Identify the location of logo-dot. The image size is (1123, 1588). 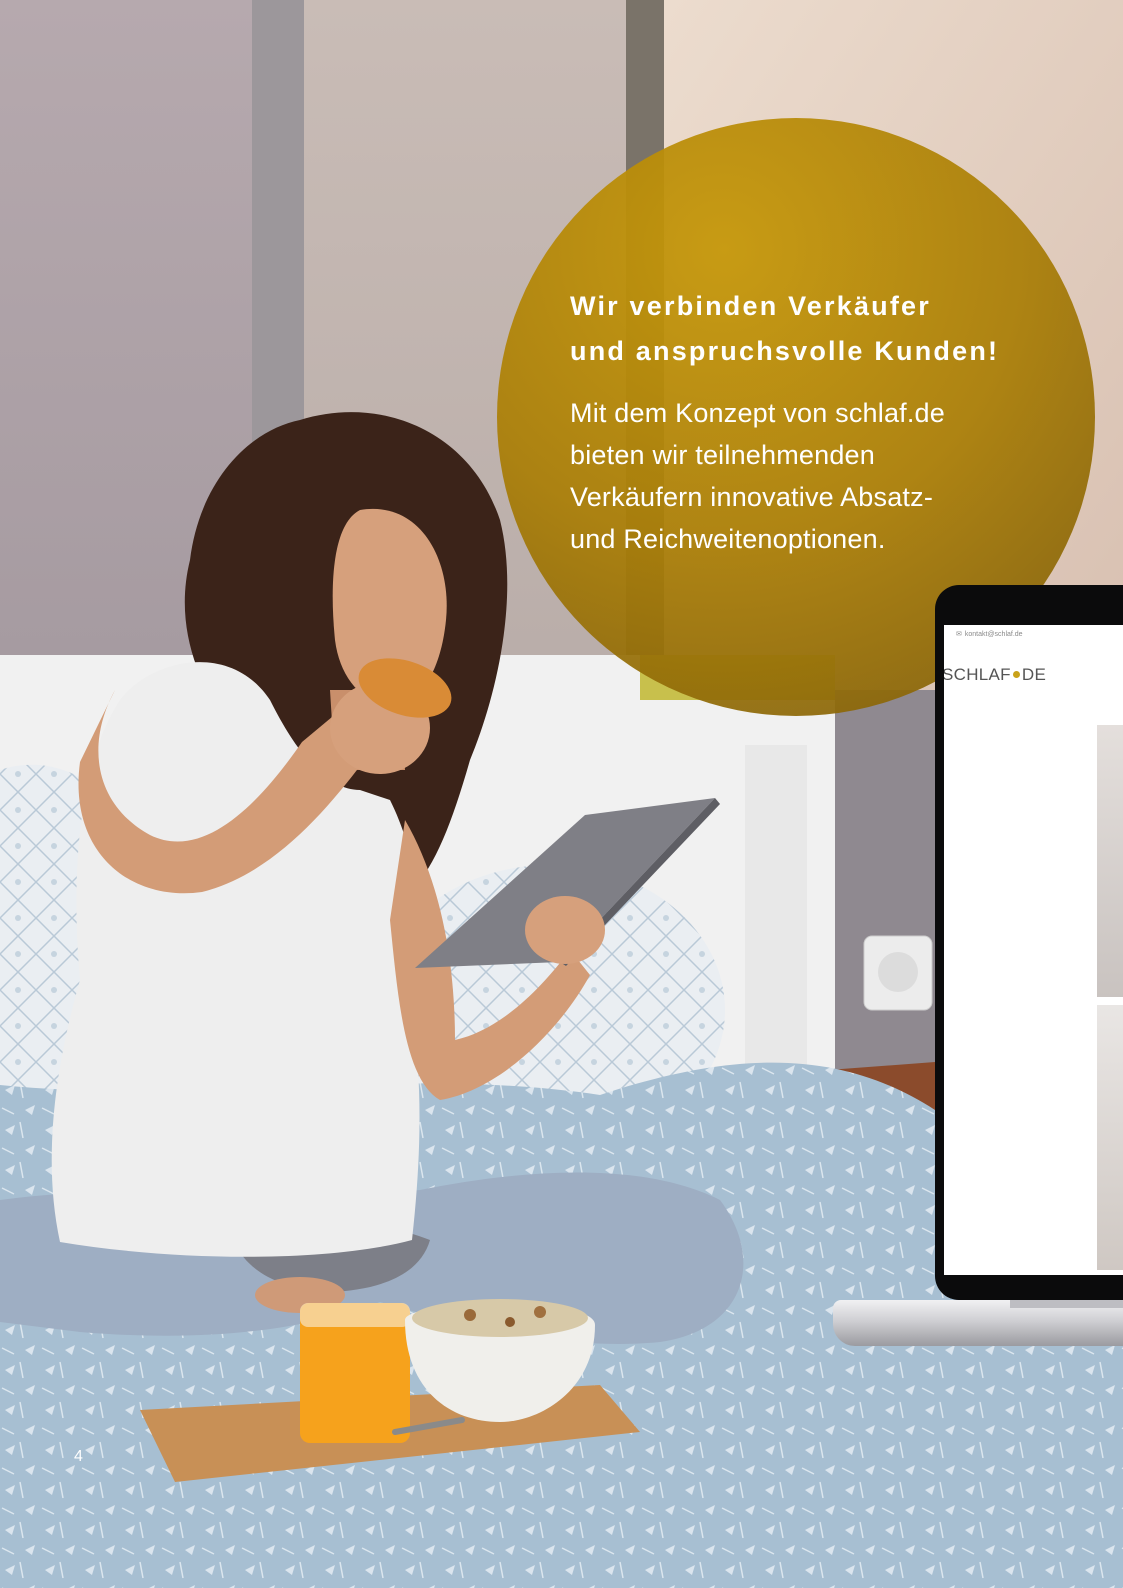
(1016, 675).